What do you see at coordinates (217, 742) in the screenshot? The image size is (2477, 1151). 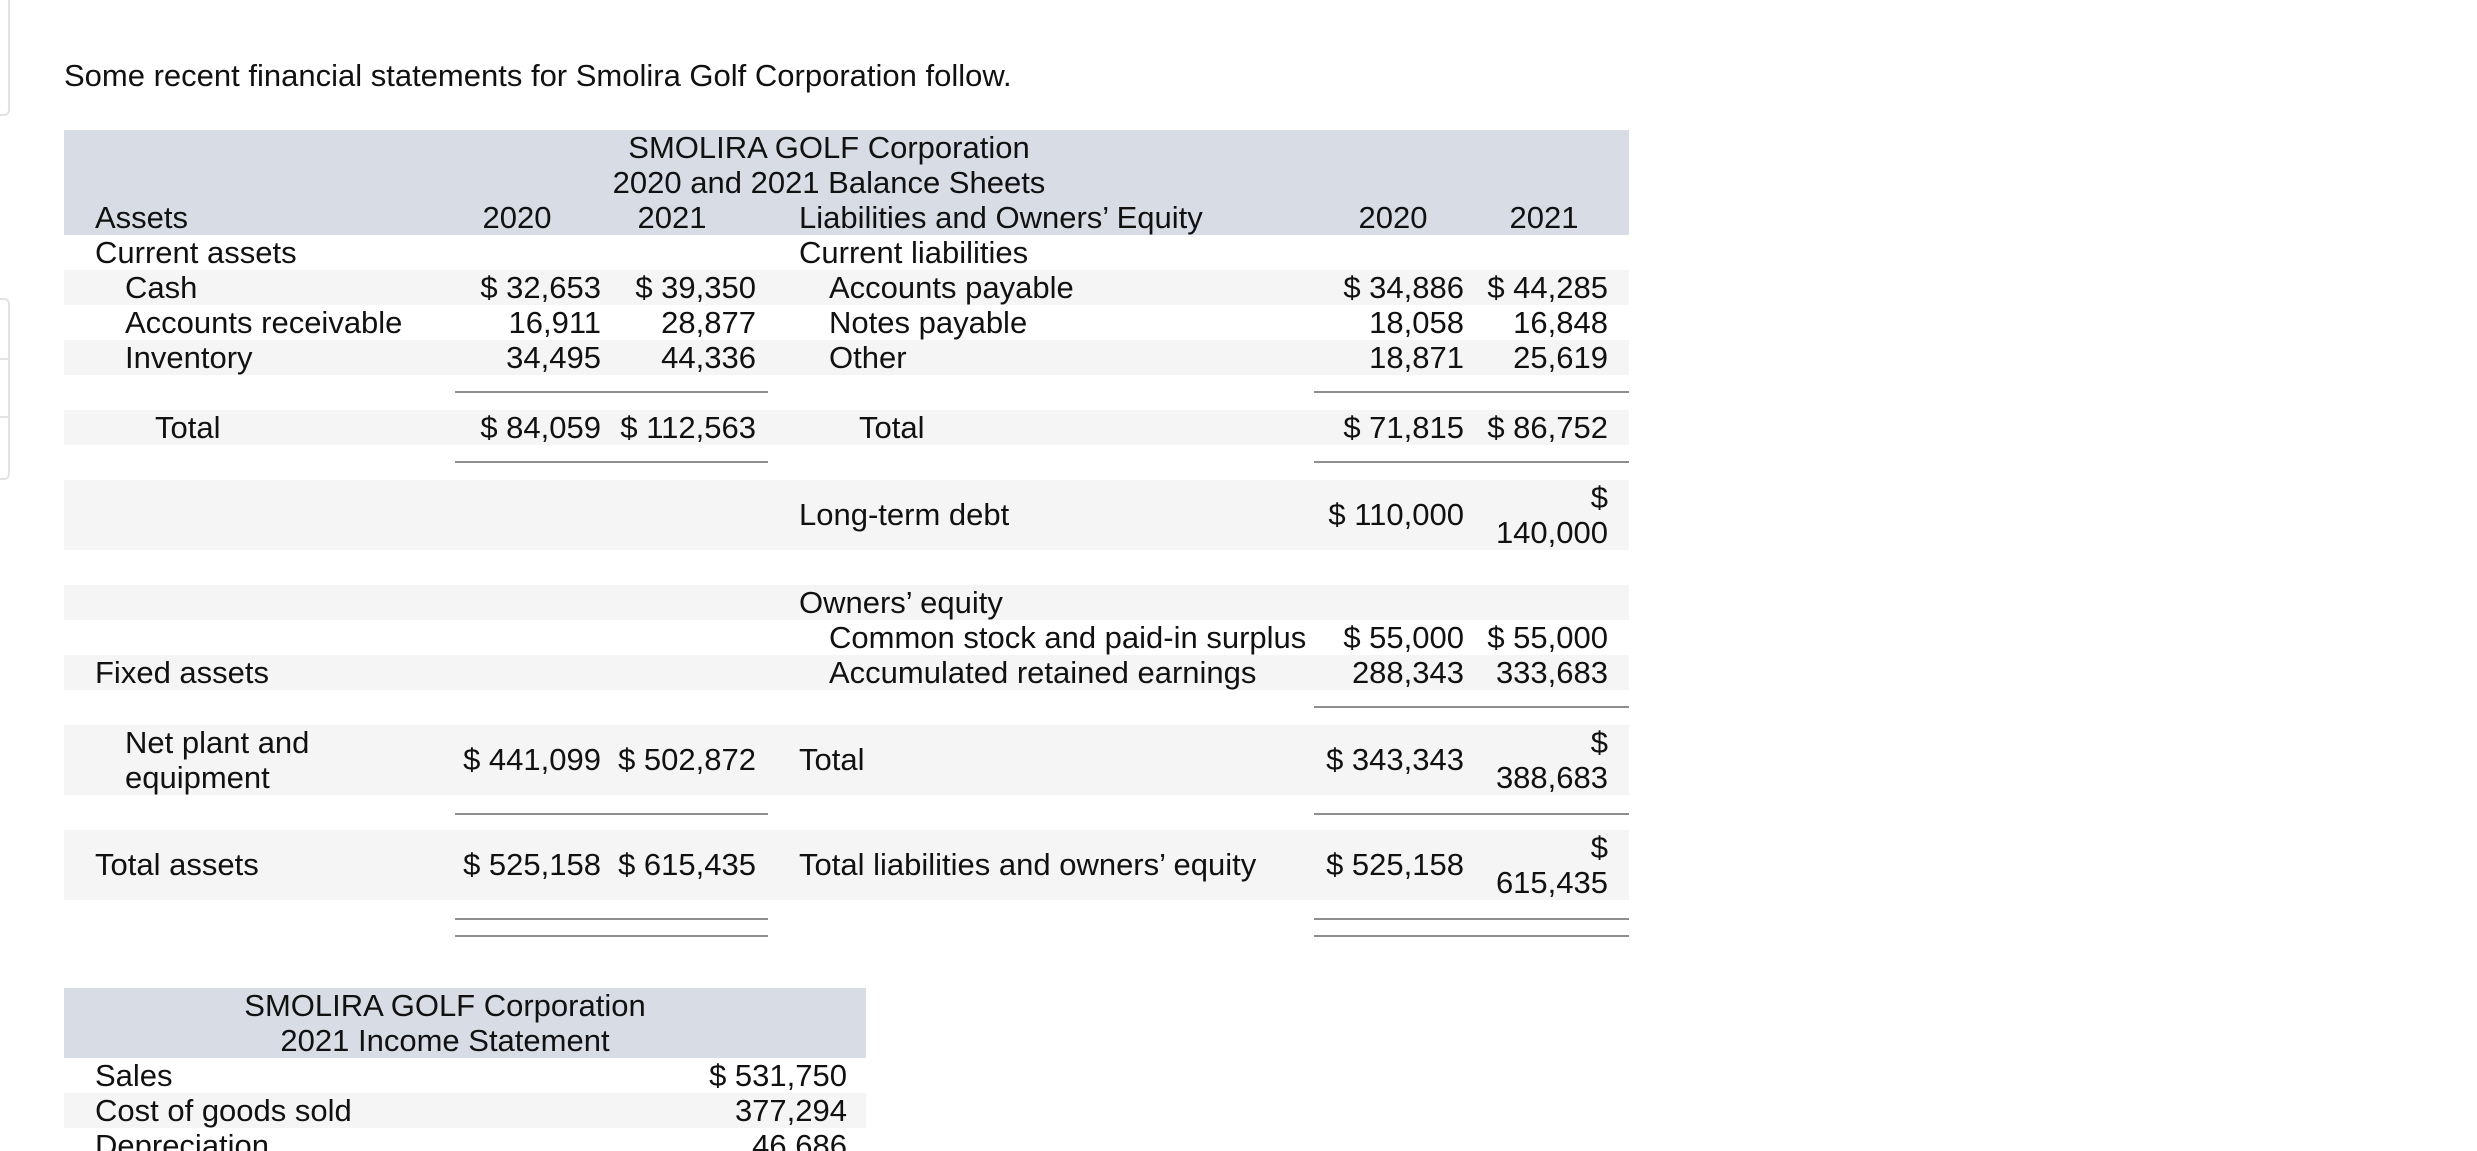 I see `net-plant-label-line1: Net plant and` at bounding box center [217, 742].